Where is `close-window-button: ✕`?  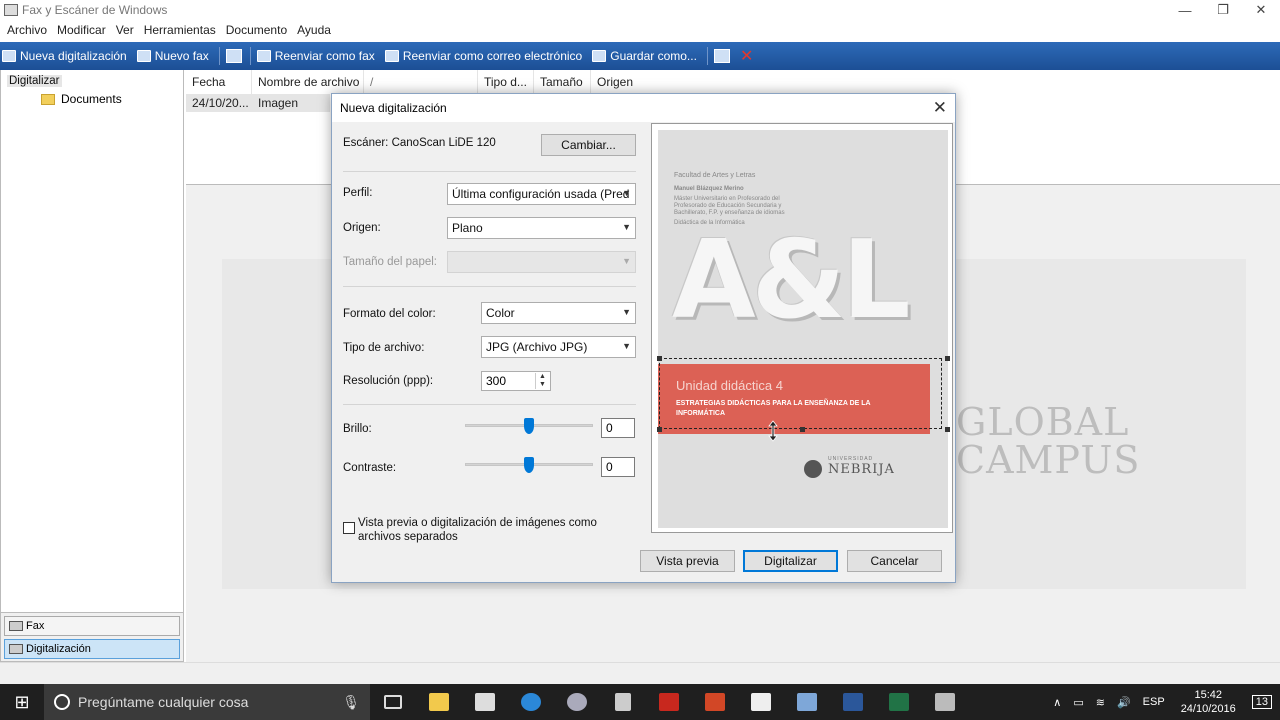
close-window-button: ✕ is located at coordinates (1261, 10).